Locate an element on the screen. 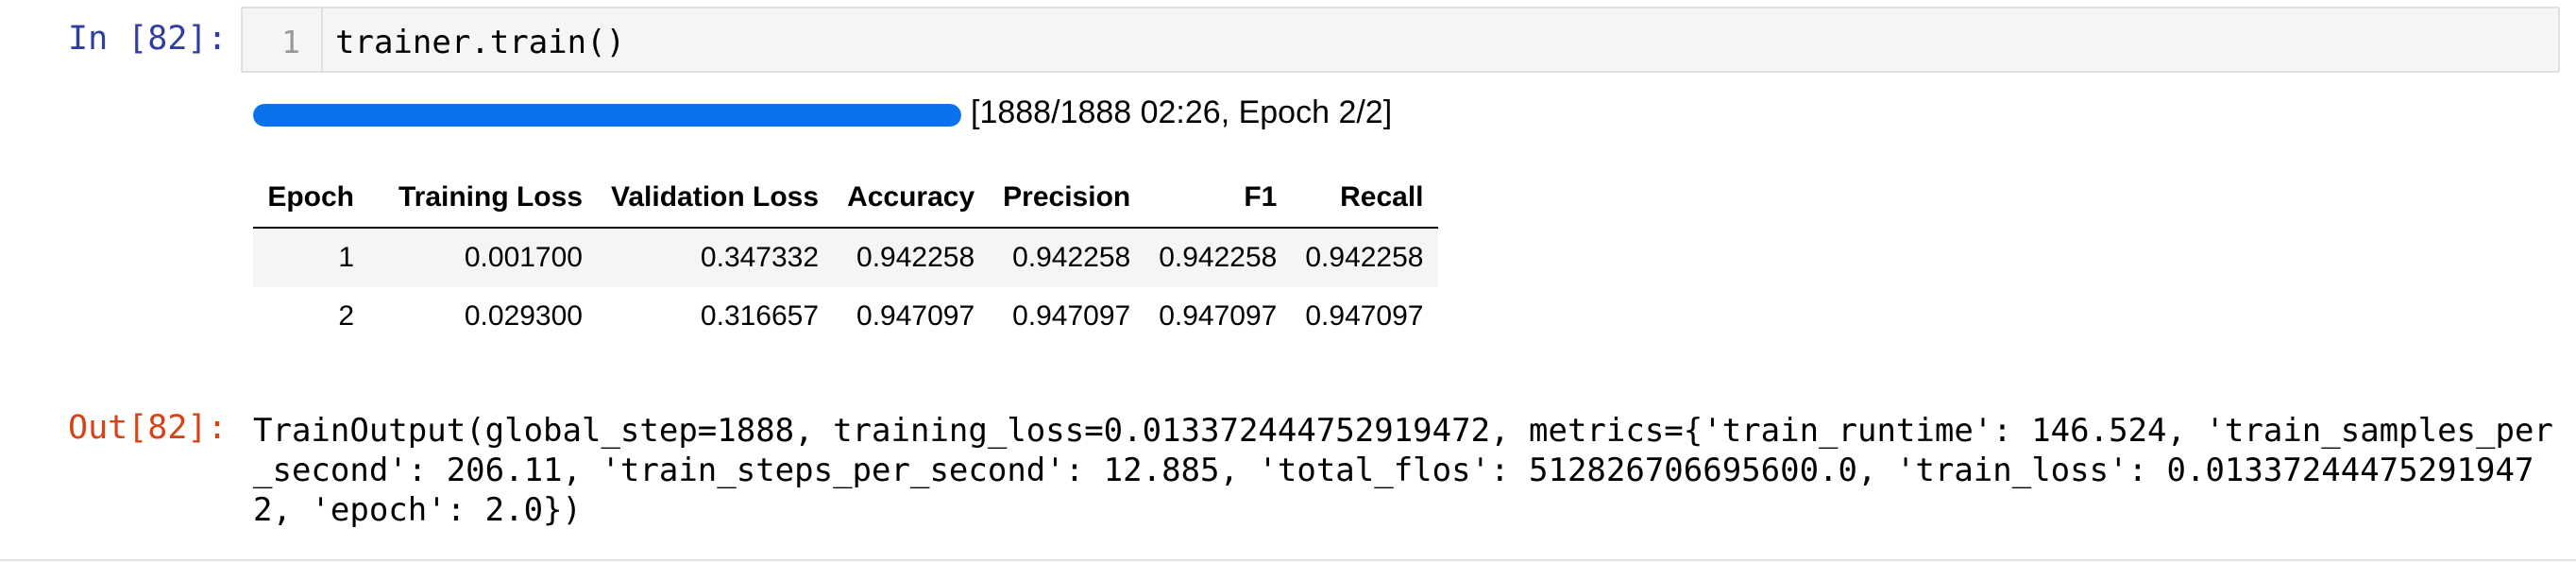  code-editor: 1 trainer.train() is located at coordinates (1400, 40).